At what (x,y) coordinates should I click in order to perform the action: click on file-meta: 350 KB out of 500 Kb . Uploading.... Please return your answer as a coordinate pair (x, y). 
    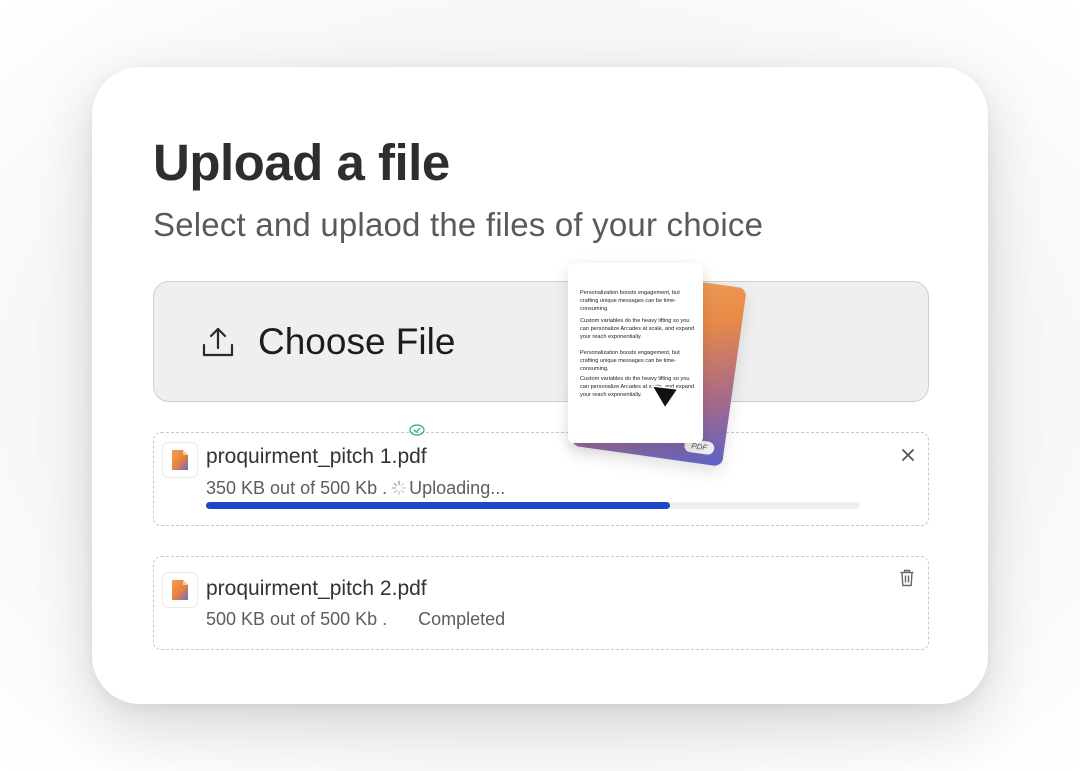
    Looking at the image, I should click on (355, 489).